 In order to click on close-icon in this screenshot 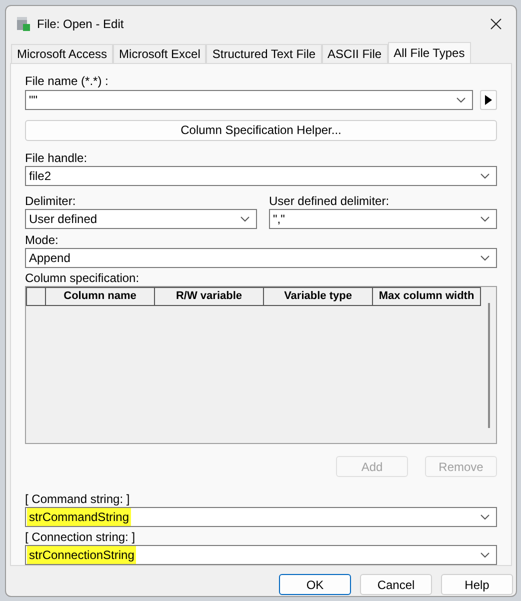, I will do `click(496, 24)`.